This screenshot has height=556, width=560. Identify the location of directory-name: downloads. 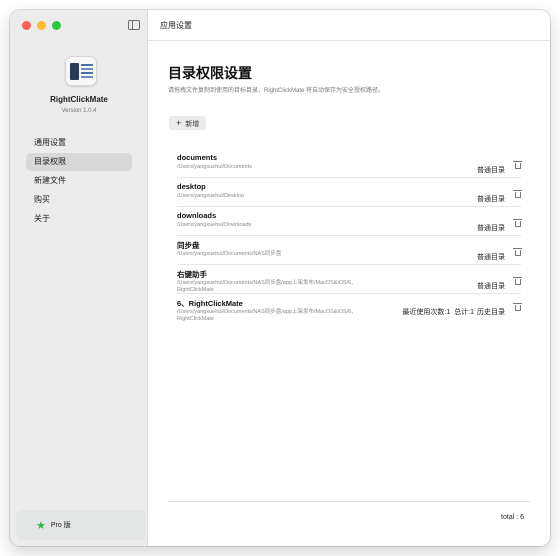
(197, 215).